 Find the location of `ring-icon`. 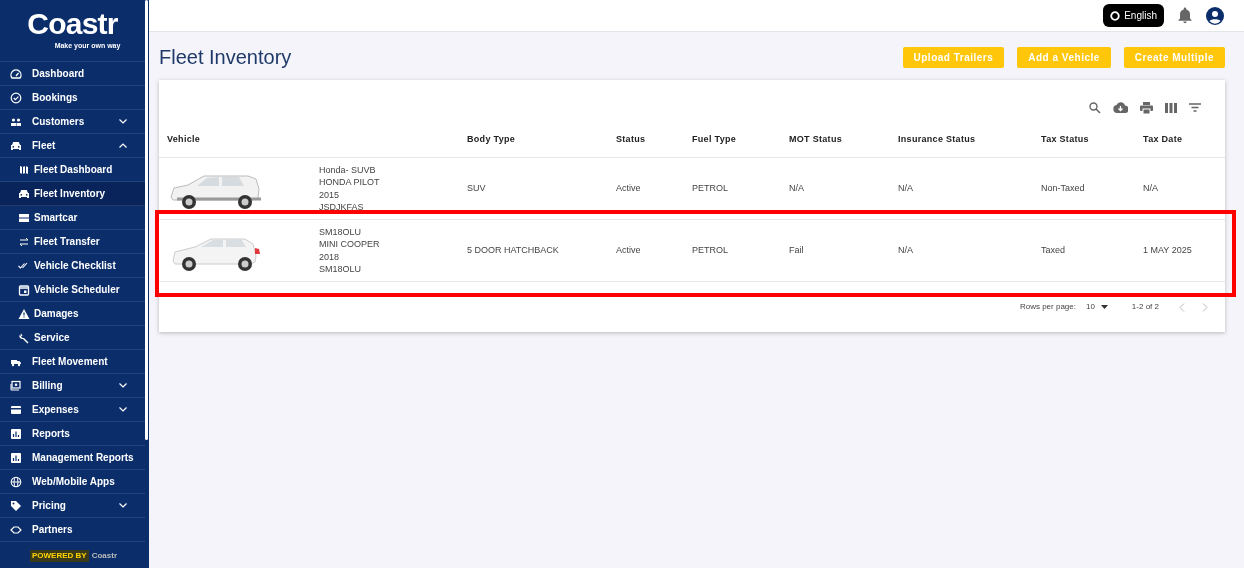

ring-icon is located at coordinates (1115, 15).